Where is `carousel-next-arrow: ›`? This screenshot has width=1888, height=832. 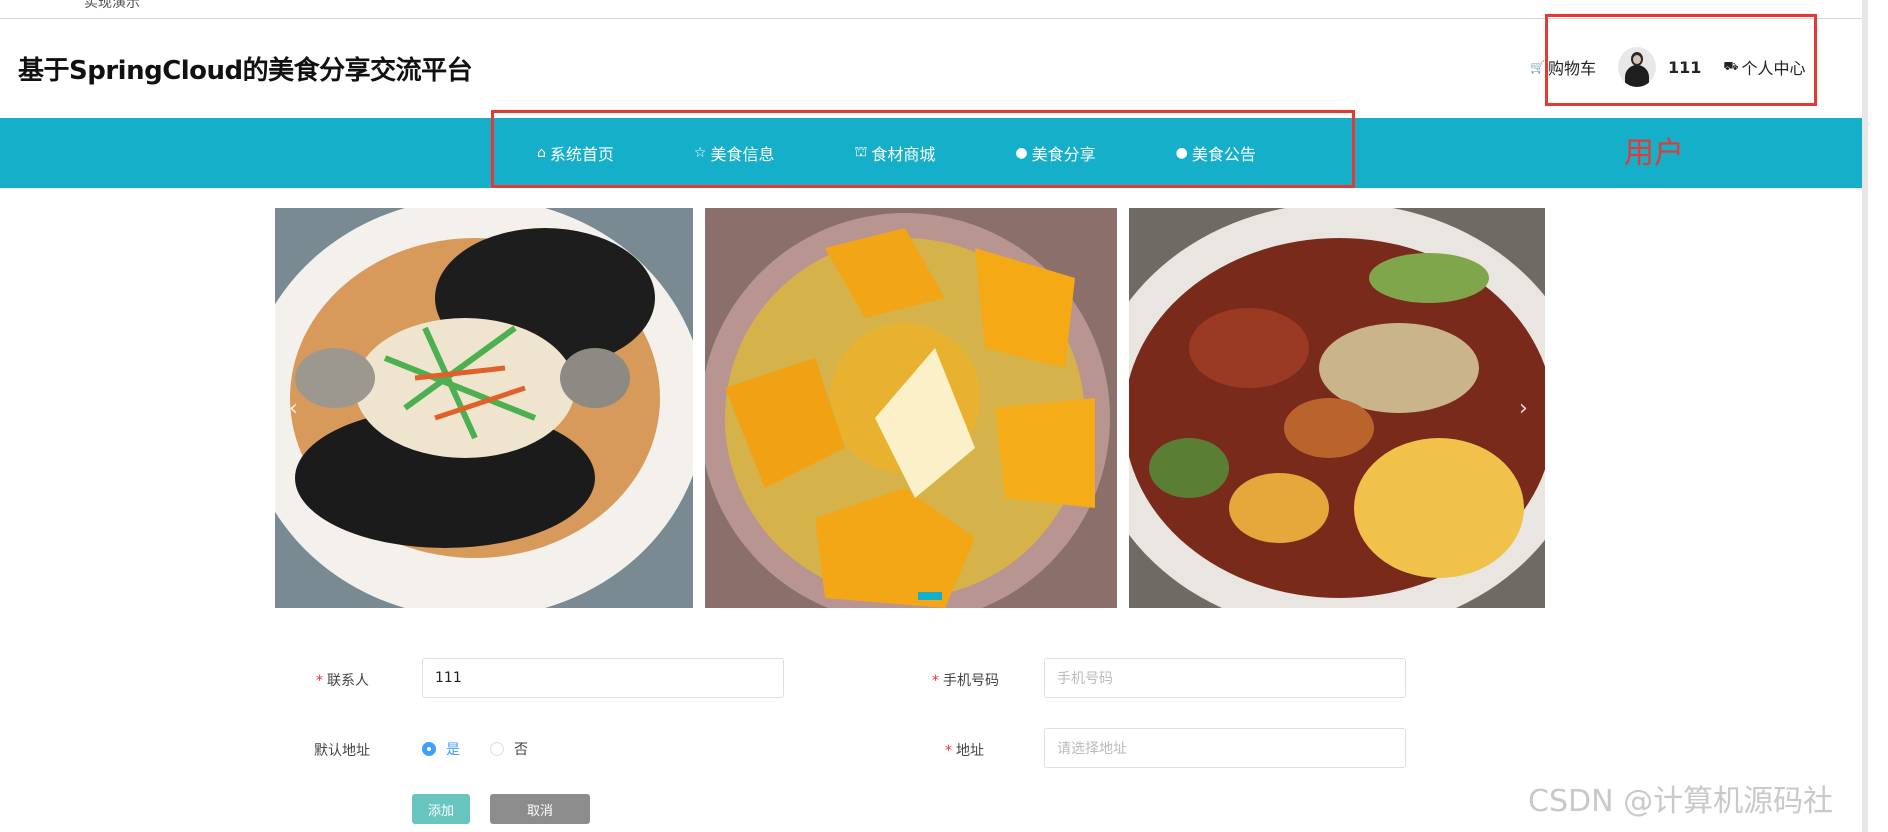
carousel-next-arrow: › is located at coordinates (1523, 408).